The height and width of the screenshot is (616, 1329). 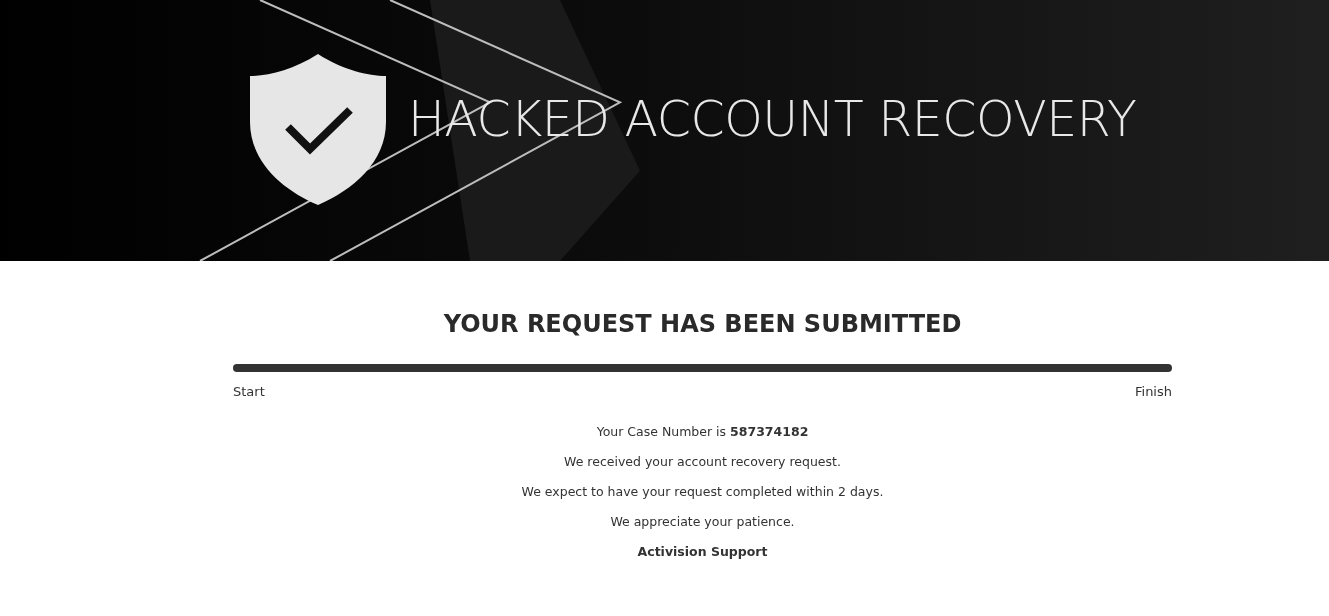 I want to click on signature-text: Activision Support, so click(x=702, y=551).